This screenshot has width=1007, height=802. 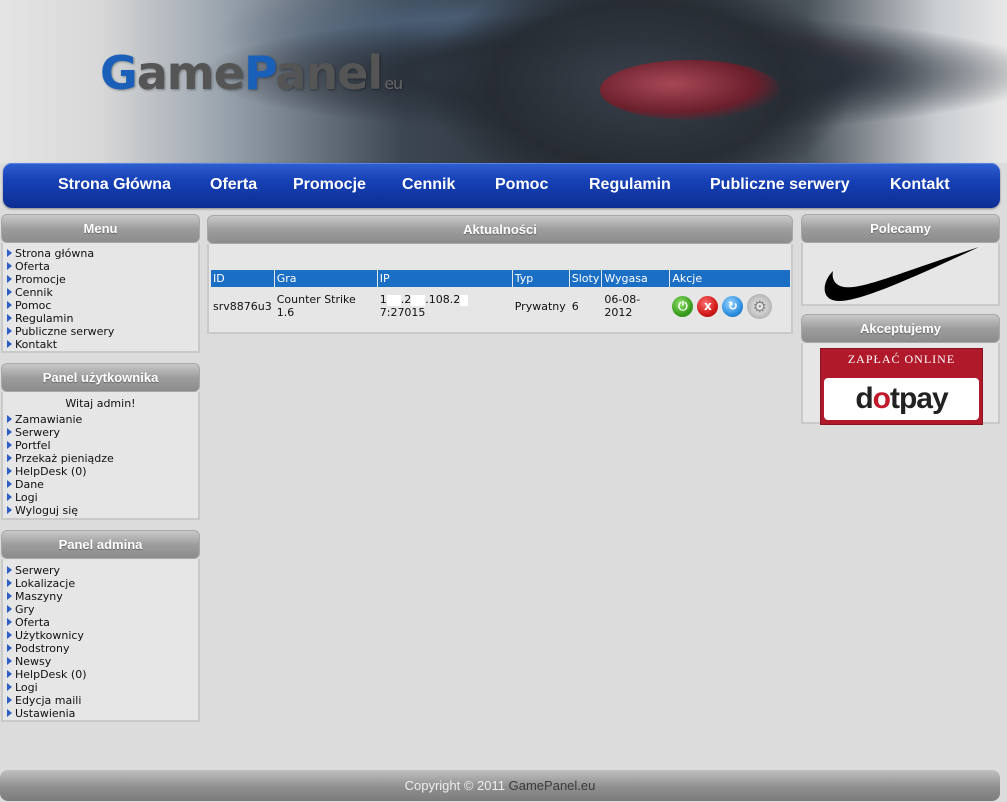 What do you see at coordinates (242, 278) in the screenshot?
I see `col-id: ID` at bounding box center [242, 278].